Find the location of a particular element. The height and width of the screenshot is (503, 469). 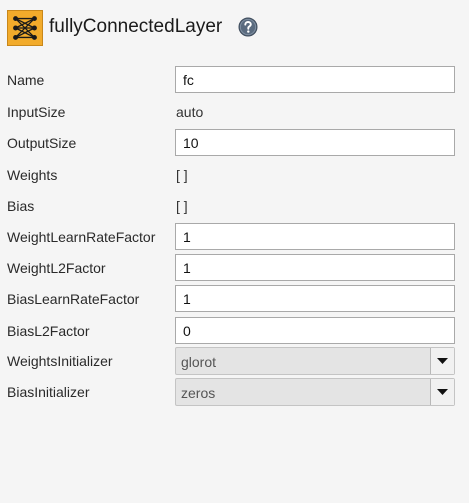

property-row-inputsize: InputSize auto is located at coordinates (234, 112).